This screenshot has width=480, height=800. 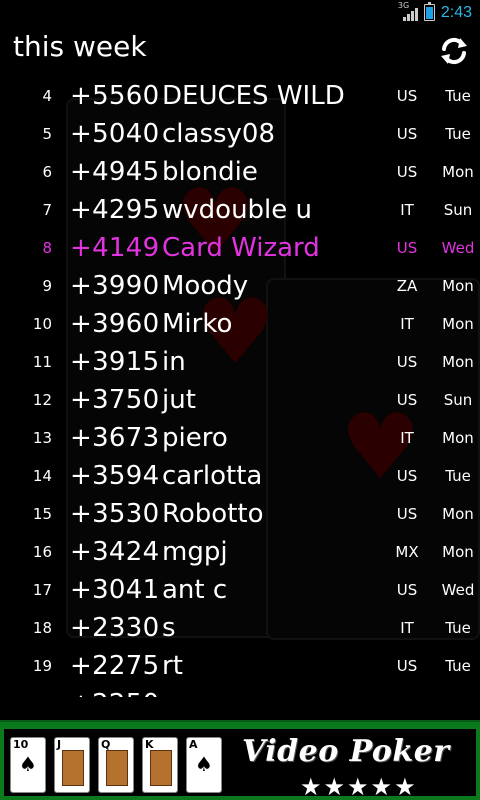 What do you see at coordinates (42, 476) in the screenshot?
I see `rank: 14` at bounding box center [42, 476].